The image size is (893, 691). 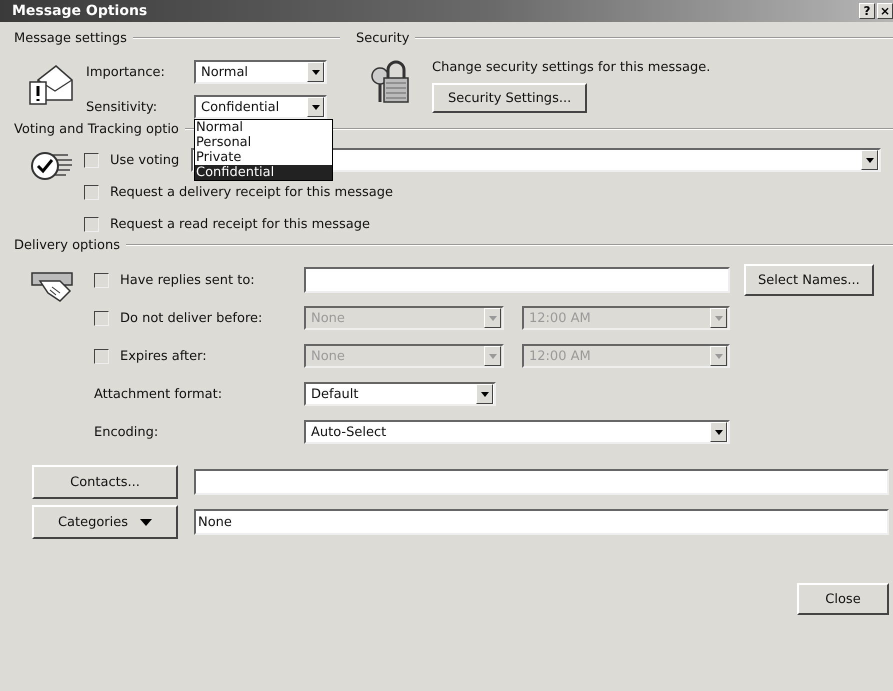 I want to click on field-label: Expires after:, so click(x=163, y=356).